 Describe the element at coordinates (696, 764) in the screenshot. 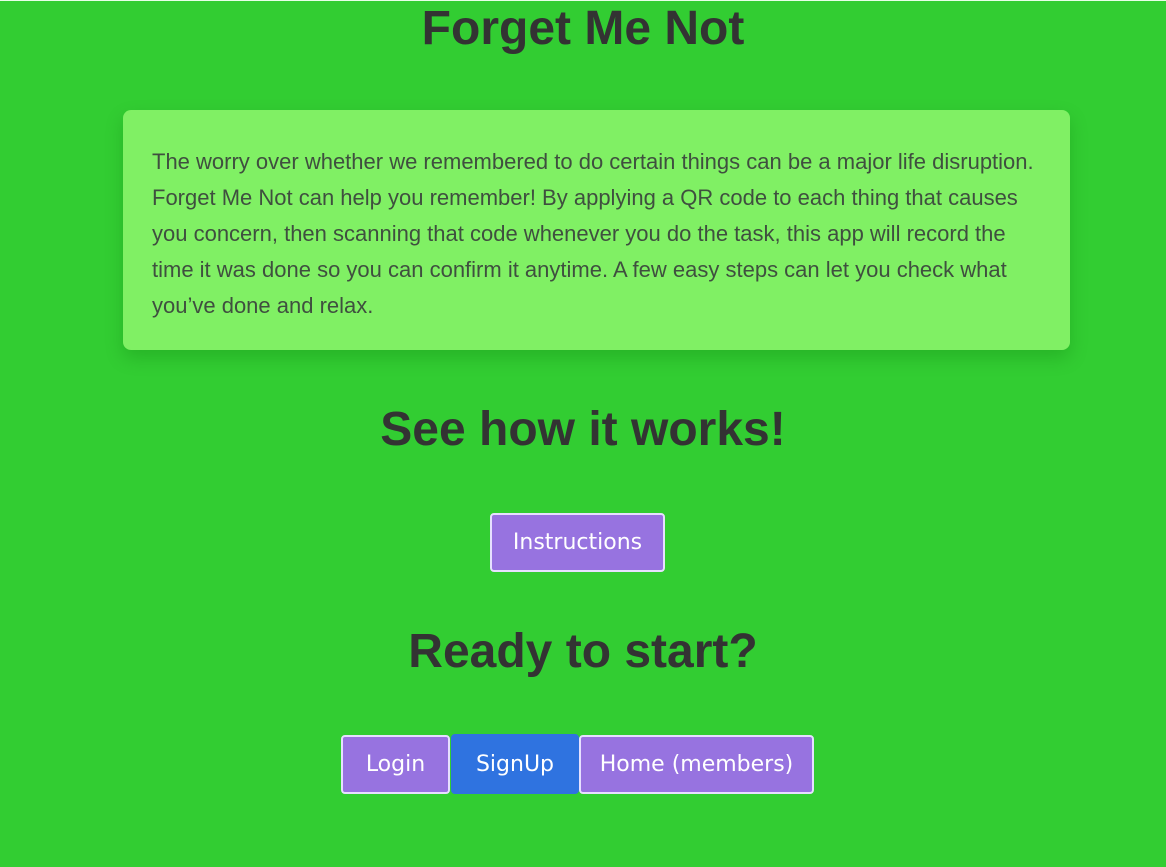

I see `home-members-button: Home (members)` at that location.